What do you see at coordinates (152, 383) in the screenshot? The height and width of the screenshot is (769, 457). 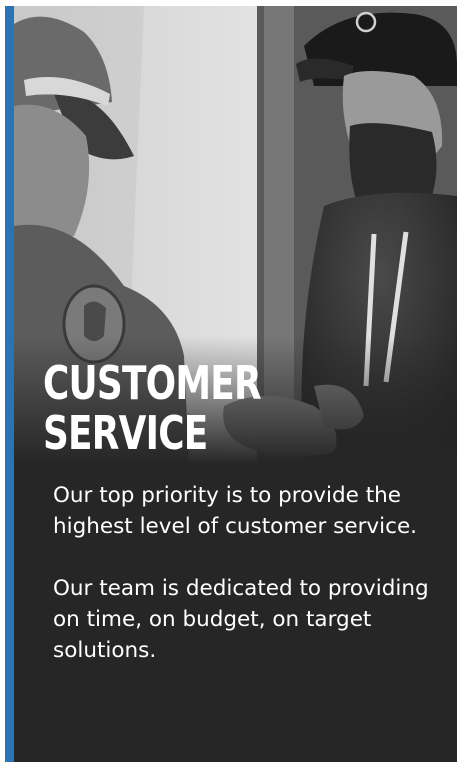 I see `heading-line-1: CUSTOMER` at bounding box center [152, 383].